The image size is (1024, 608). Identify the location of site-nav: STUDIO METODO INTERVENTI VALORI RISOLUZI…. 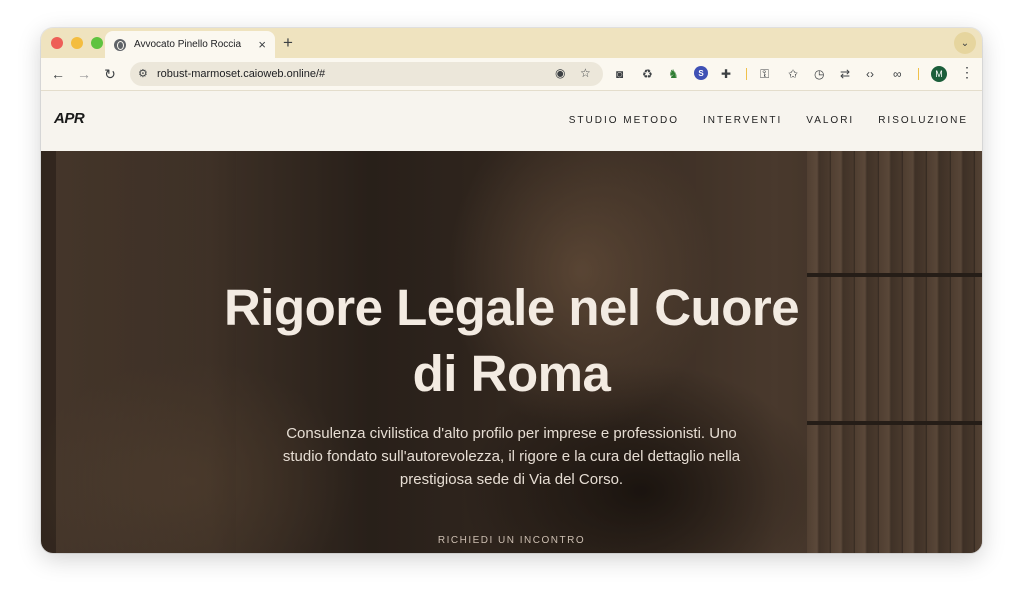
(768, 120).